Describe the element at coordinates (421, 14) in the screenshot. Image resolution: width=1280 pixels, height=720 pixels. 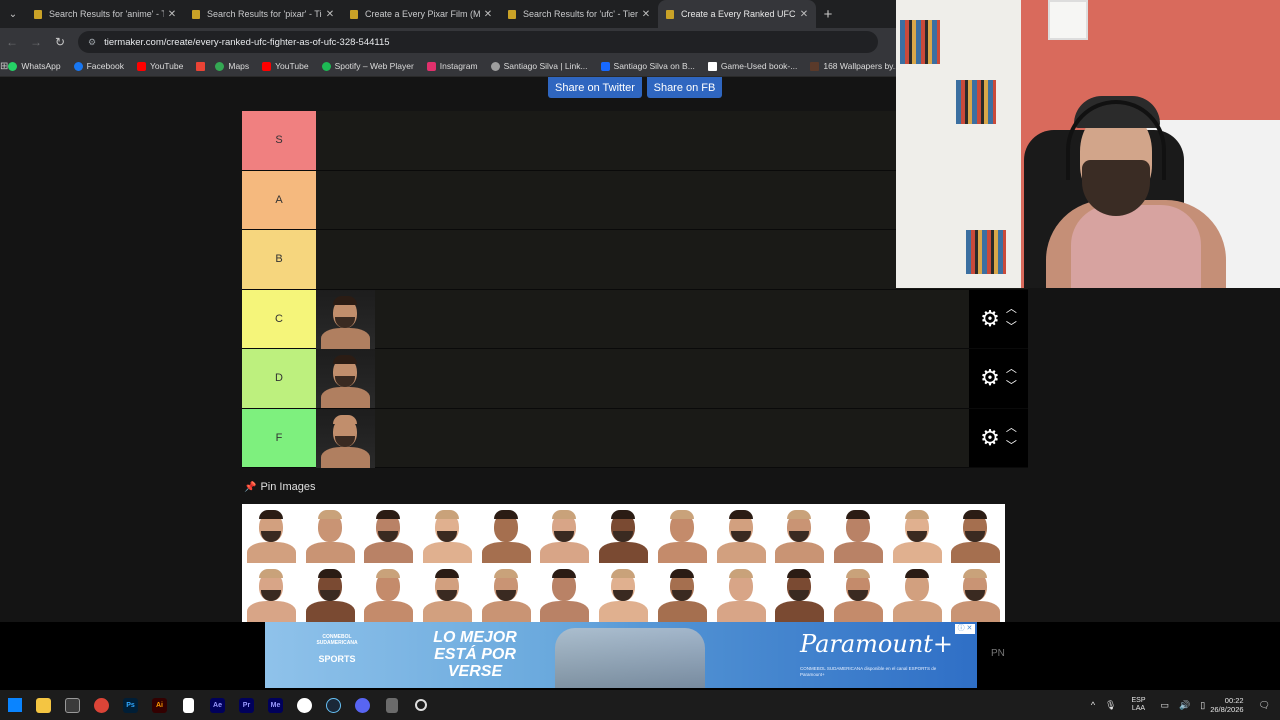
I see `tab-pixar-create: Create a Every Pixar Film (Marc ✕` at that location.